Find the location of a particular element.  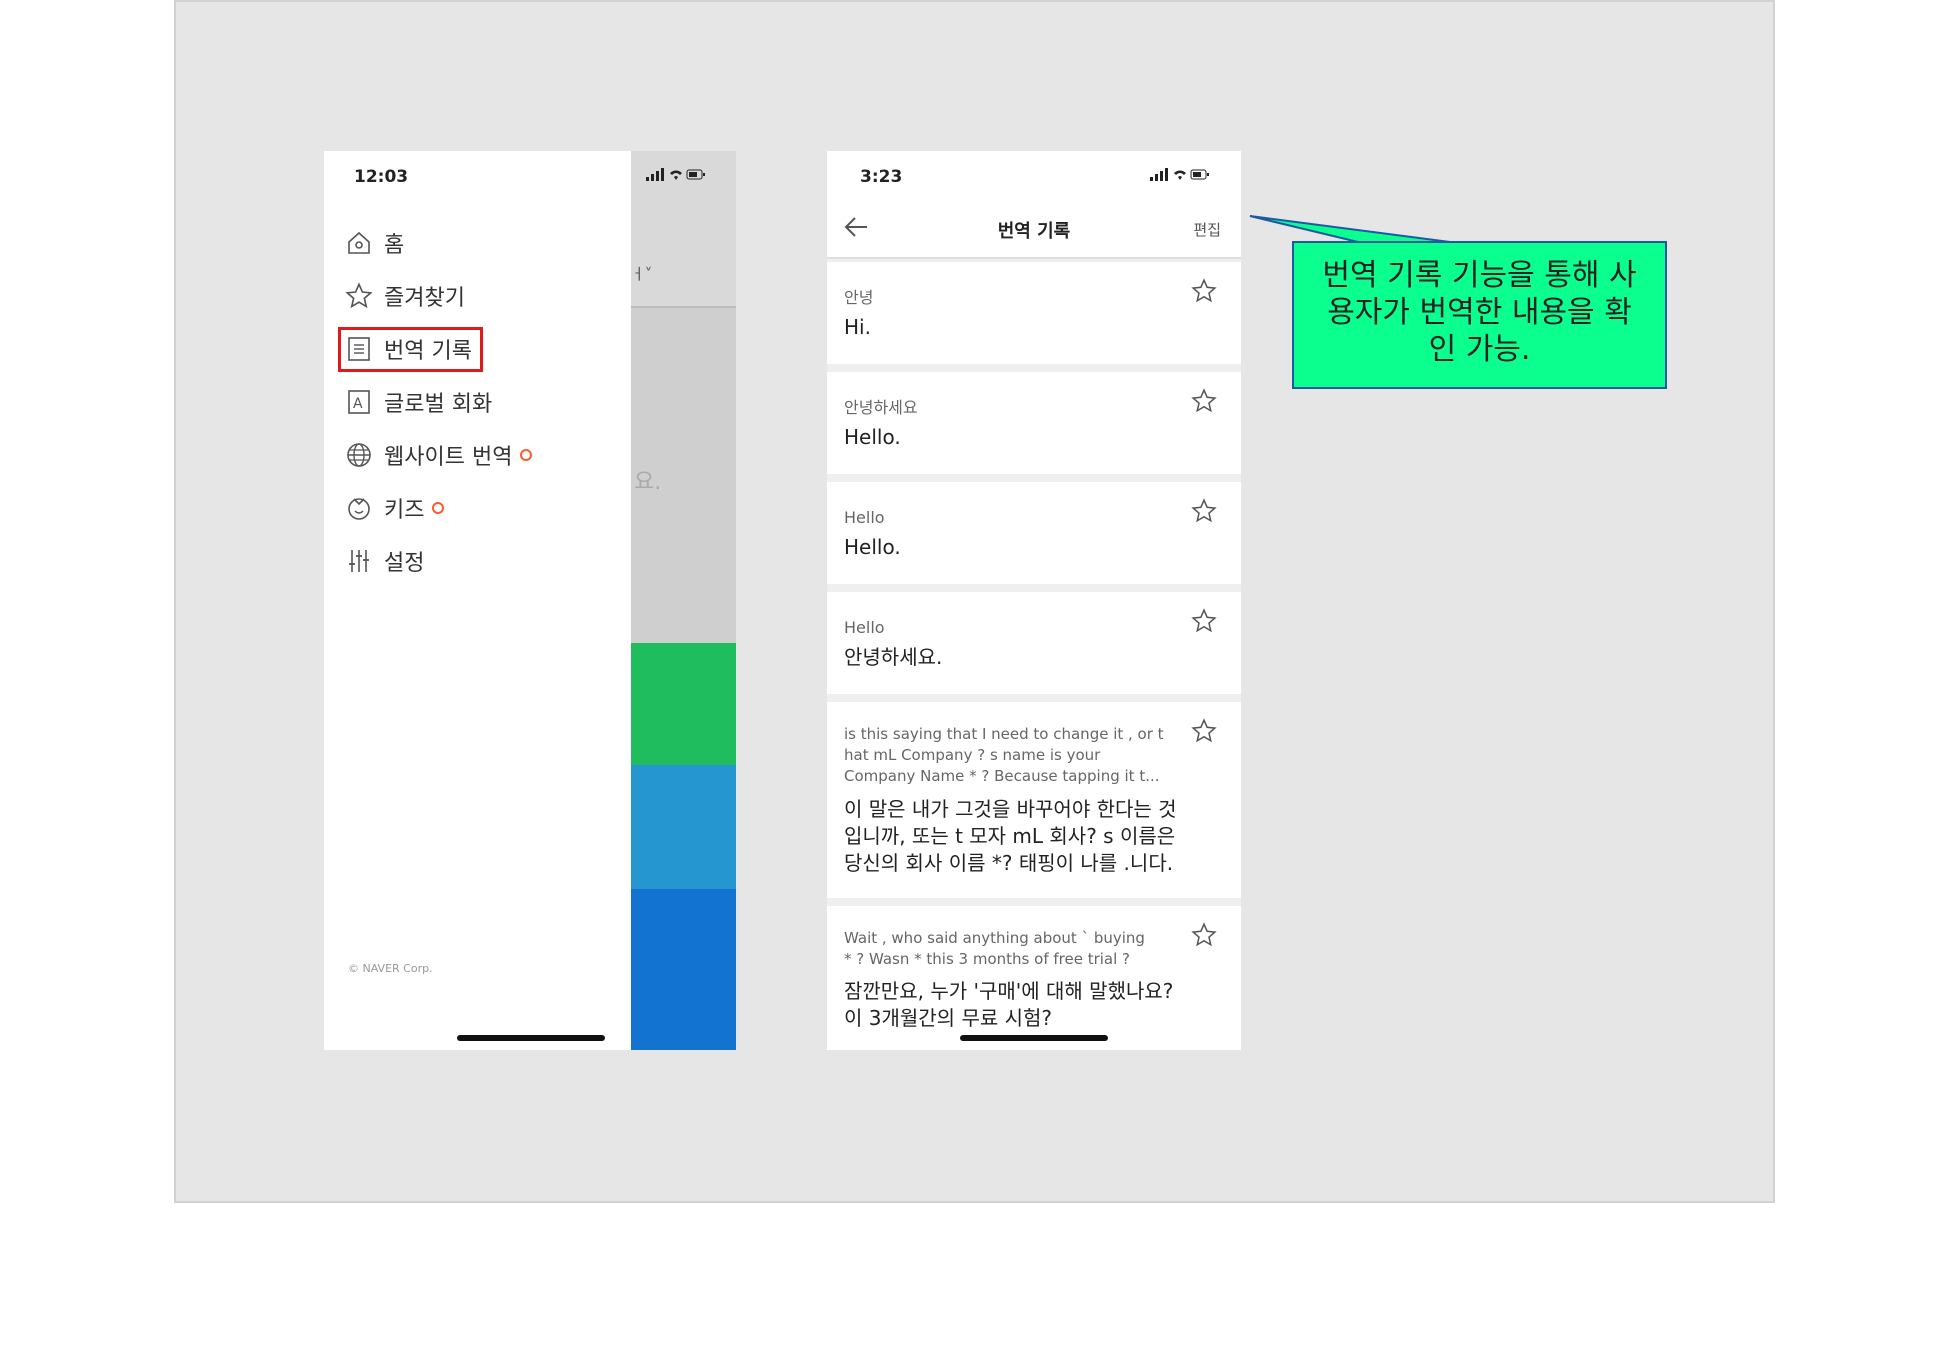

callout-line: 번역 기록 기능을 통해 사 is located at coordinates (1479, 275).